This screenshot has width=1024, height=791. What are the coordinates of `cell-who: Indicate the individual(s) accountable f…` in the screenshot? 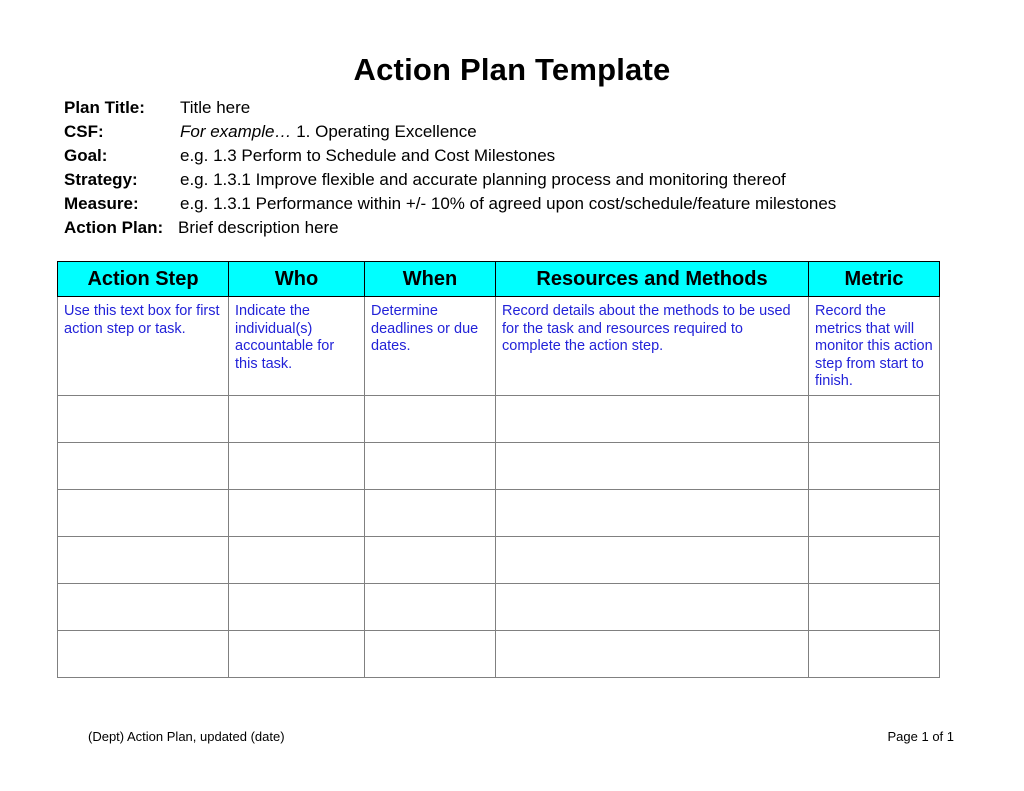 It's located at (296, 346).